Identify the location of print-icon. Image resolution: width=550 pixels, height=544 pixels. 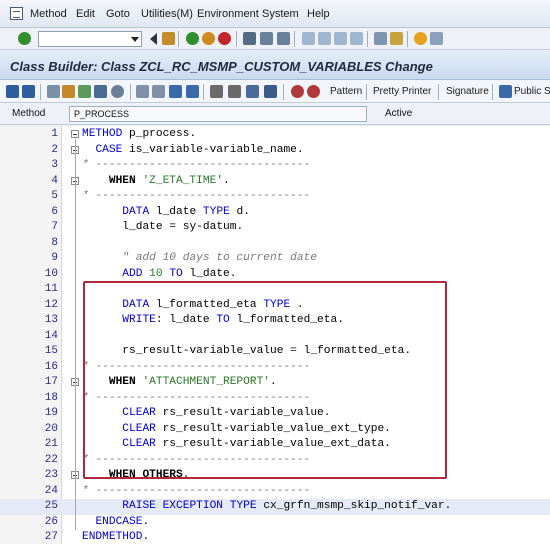
(249, 38).